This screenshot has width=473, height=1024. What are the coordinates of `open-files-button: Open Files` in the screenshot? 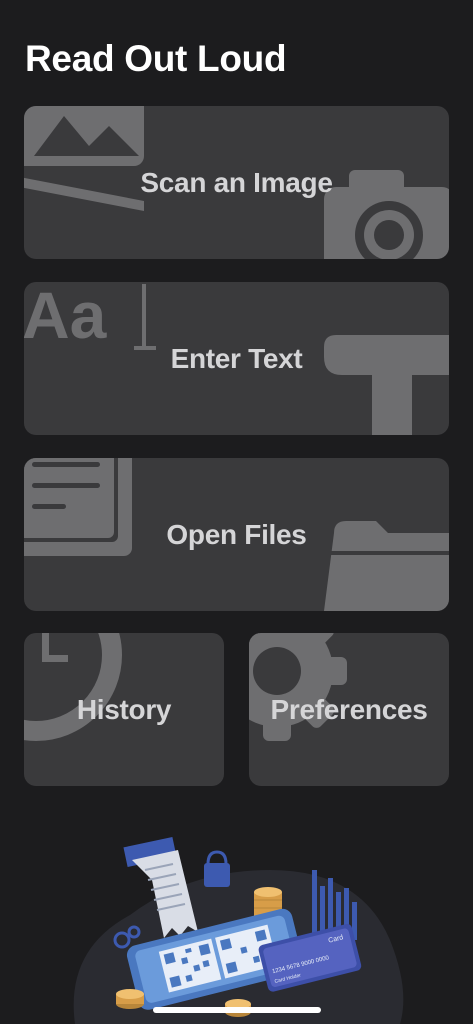 It's located at (236, 534).